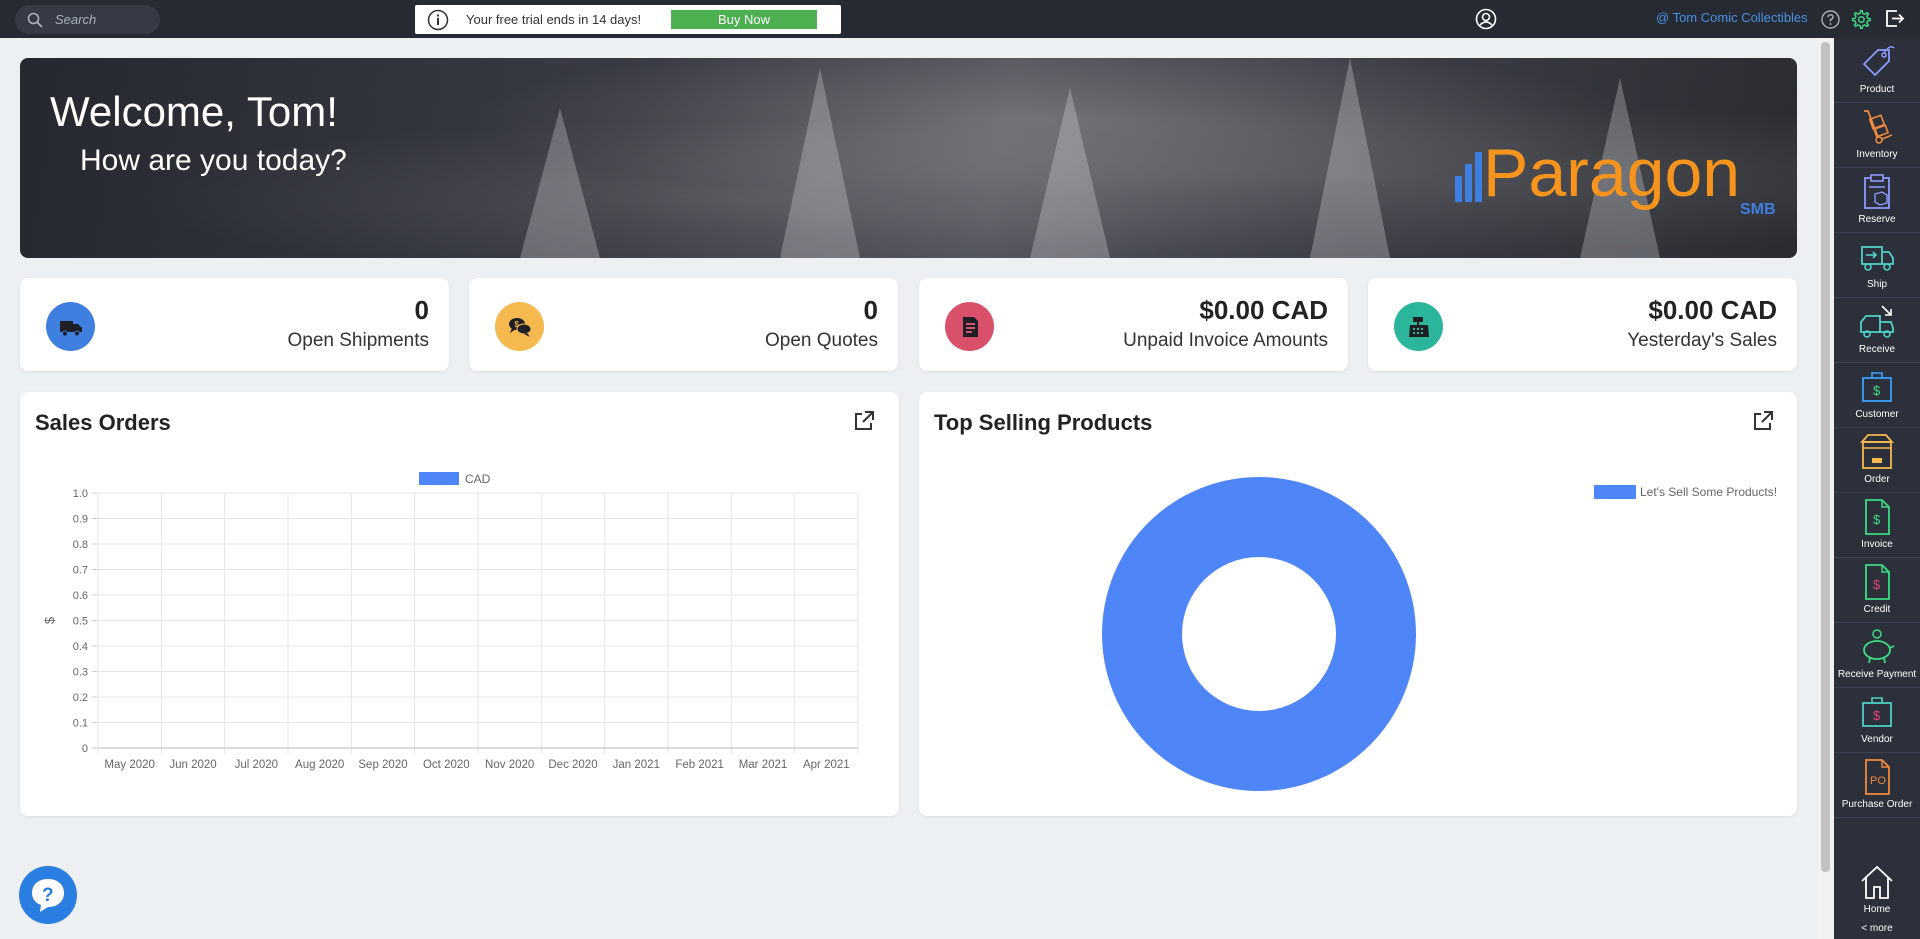 This screenshot has width=1920, height=939. Describe the element at coordinates (1877, 909) in the screenshot. I see `sidebar-item-label: Home` at that location.